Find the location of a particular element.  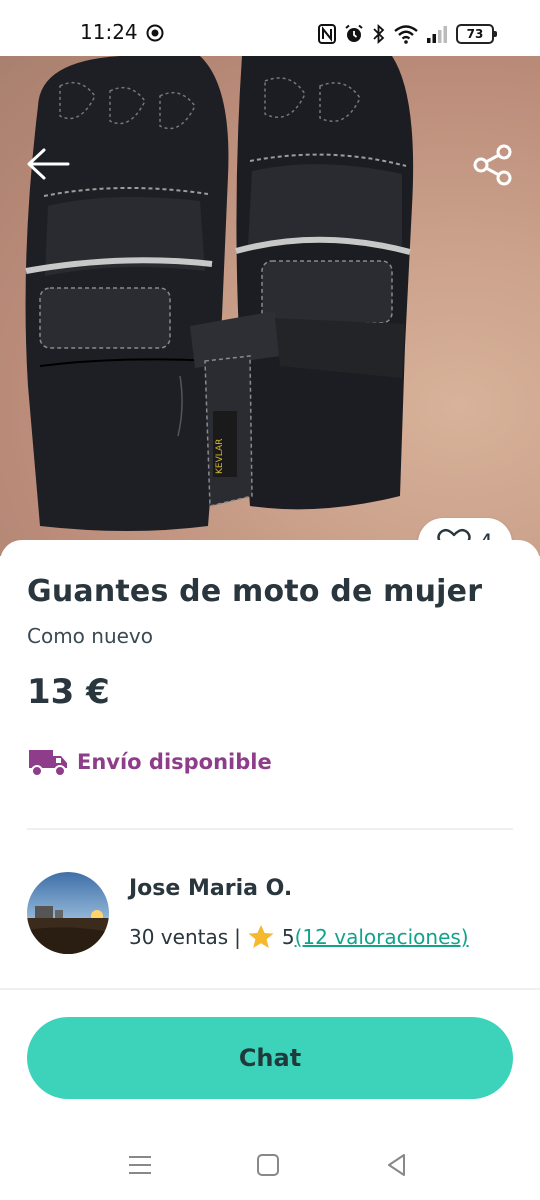

star-icon is located at coordinates (261, 936).